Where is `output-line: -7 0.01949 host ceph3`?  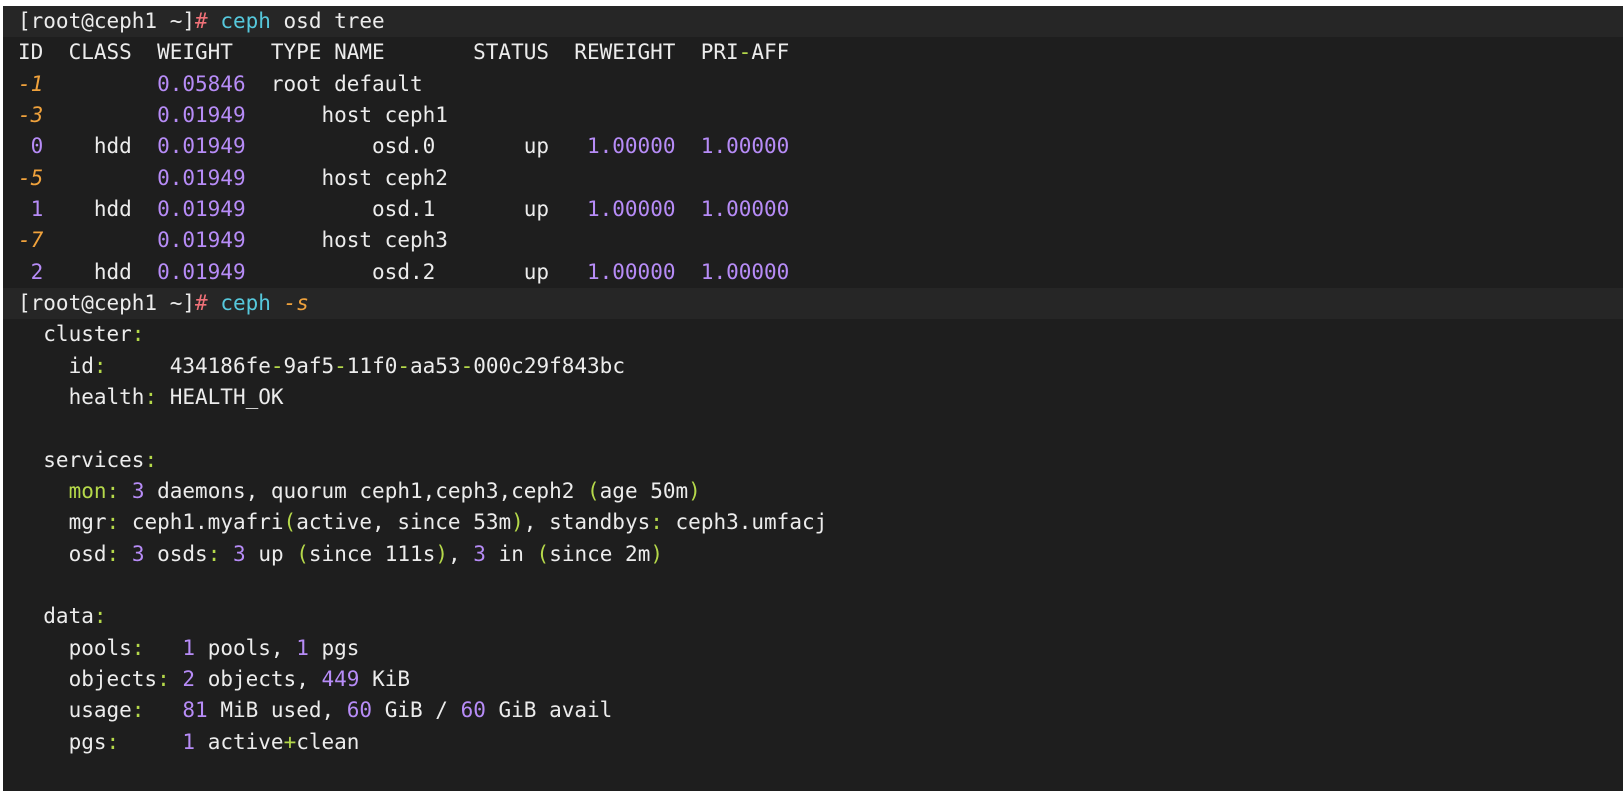
output-line: -7 0.01949 host ceph3 is located at coordinates (813, 240).